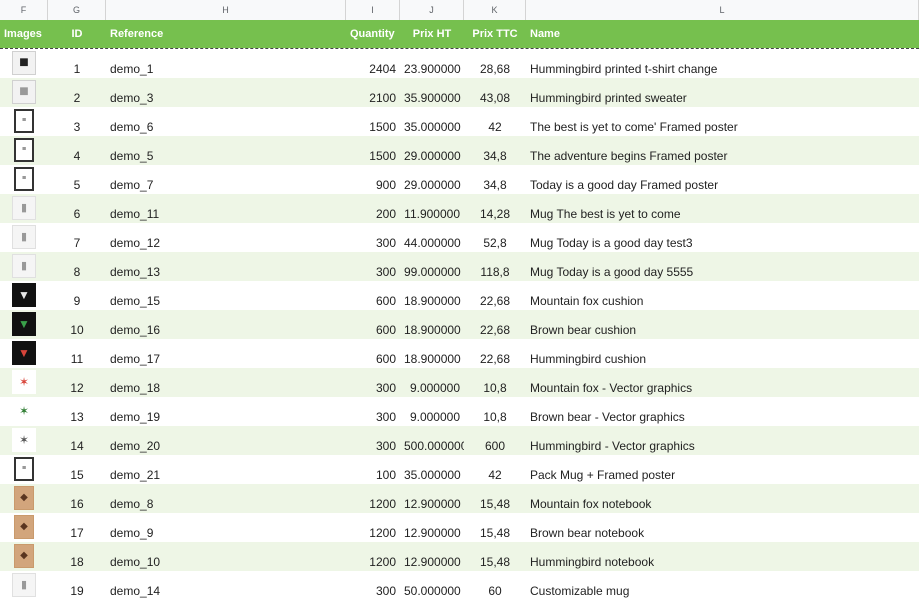 The height and width of the screenshot is (609, 919). Describe the element at coordinates (722, 556) in the screenshot. I see `cell-name: Hummingbird notebook` at that location.